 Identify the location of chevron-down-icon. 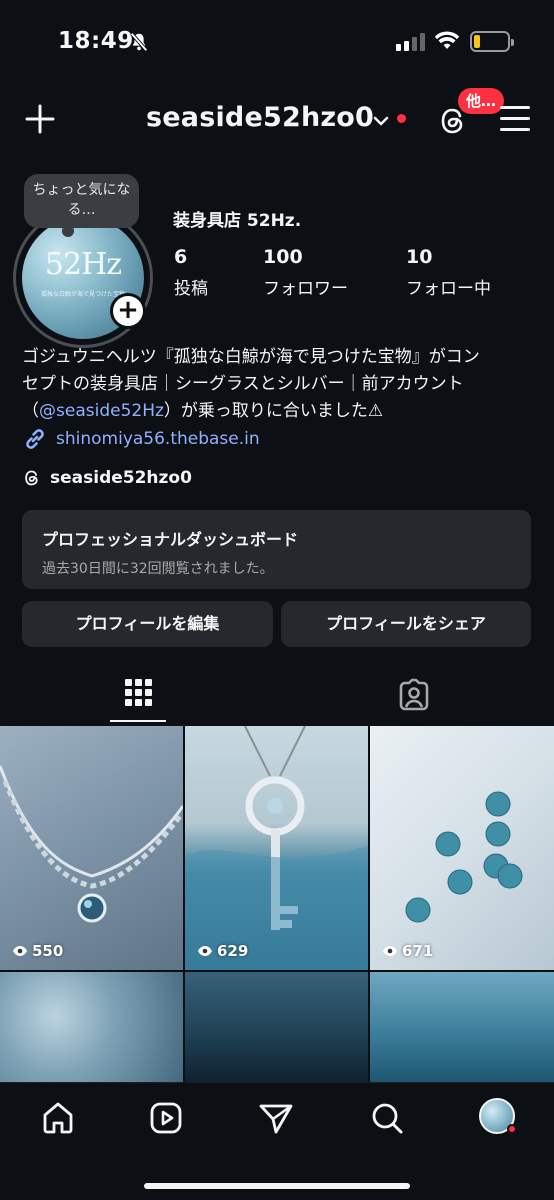
(381, 121).